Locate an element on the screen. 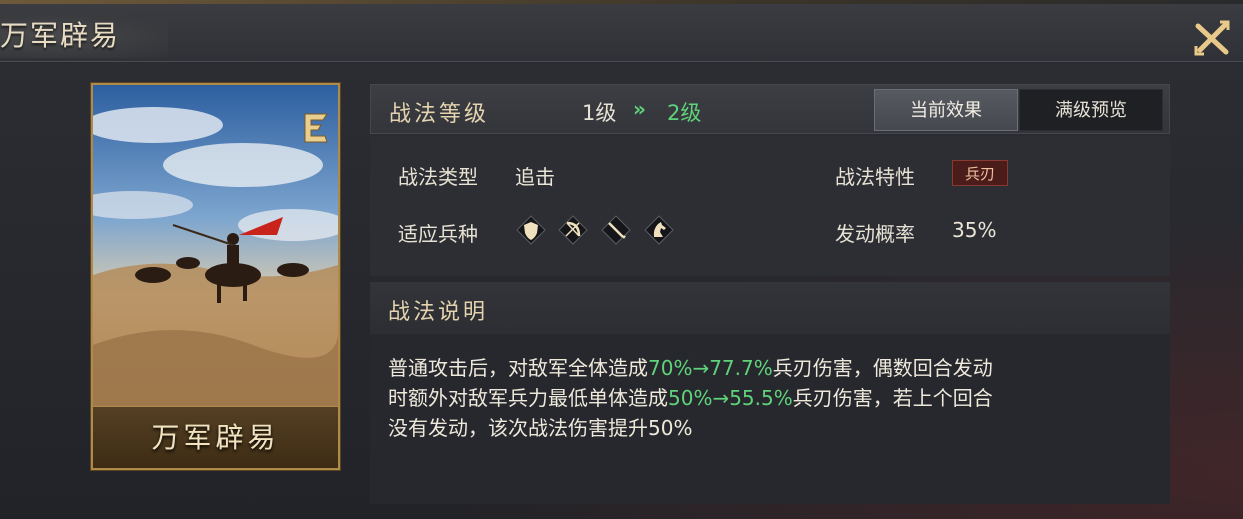  description-line-3: 没有发动，该次战法伤害提升50% is located at coordinates (540, 428).